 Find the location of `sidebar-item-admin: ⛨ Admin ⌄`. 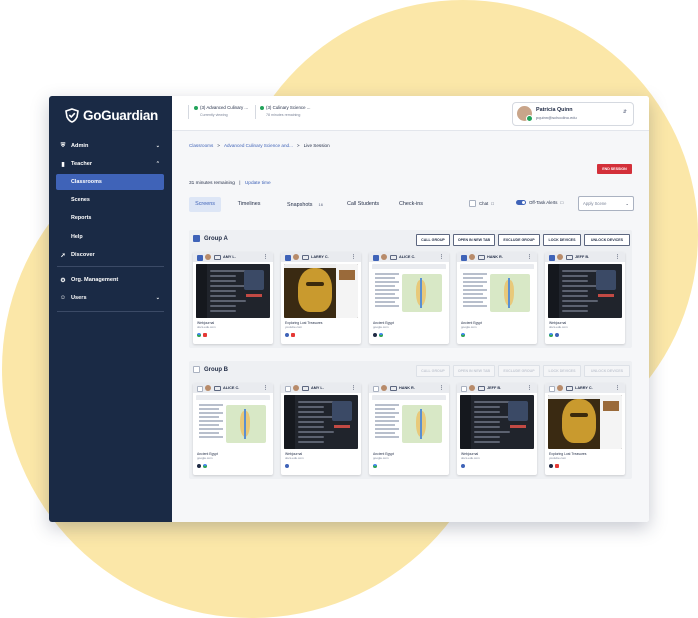

sidebar-item-admin: ⛨ Admin ⌄ is located at coordinates (110, 146).